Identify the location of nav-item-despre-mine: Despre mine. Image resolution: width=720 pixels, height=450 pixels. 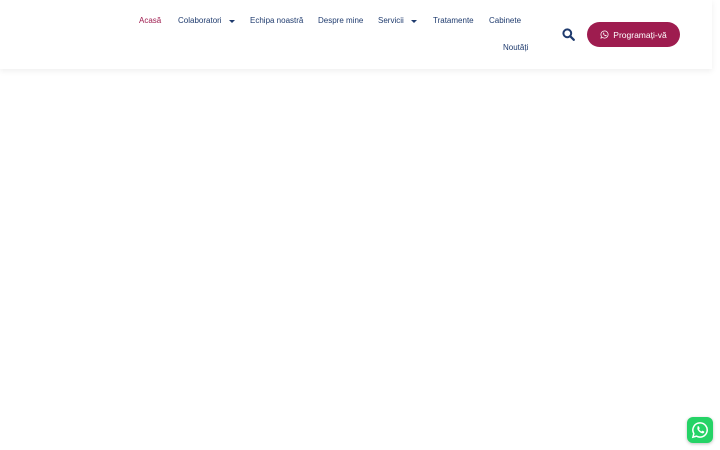
(340, 21).